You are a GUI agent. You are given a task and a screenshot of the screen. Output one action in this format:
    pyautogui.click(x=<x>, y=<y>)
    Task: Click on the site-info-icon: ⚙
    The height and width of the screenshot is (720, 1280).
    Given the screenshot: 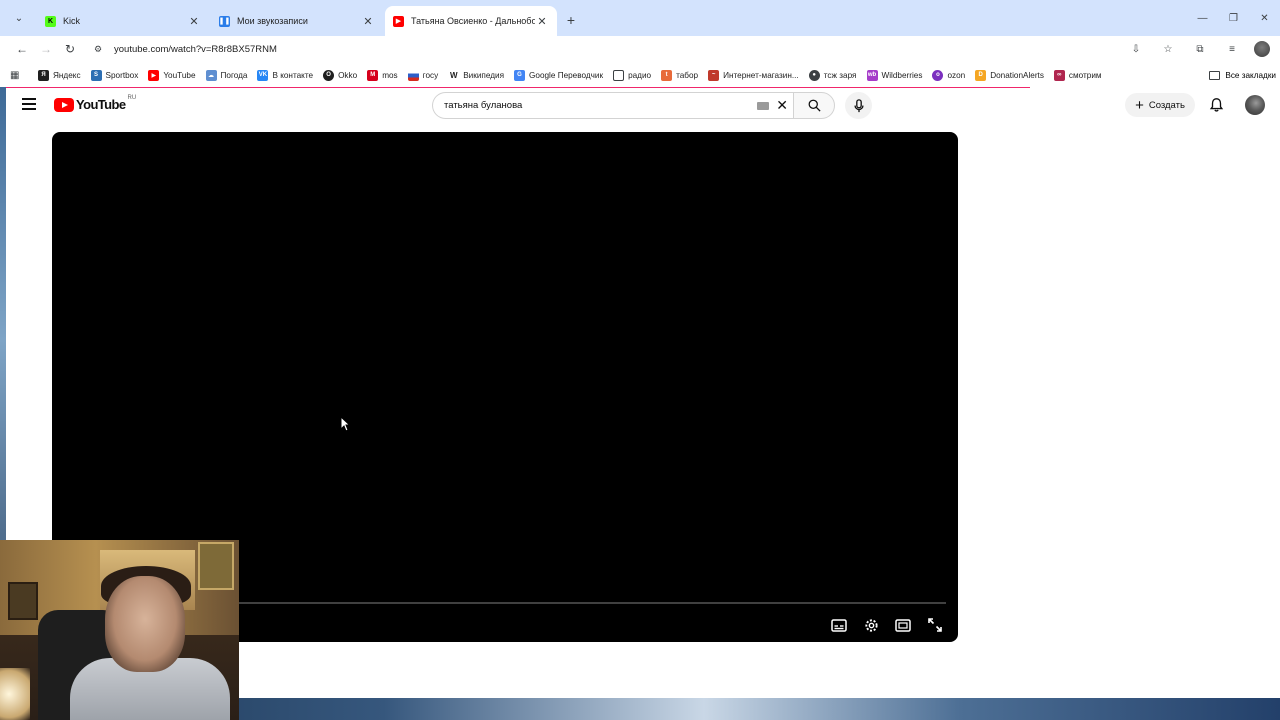 What is the action you would take?
    pyautogui.click(x=101, y=49)
    